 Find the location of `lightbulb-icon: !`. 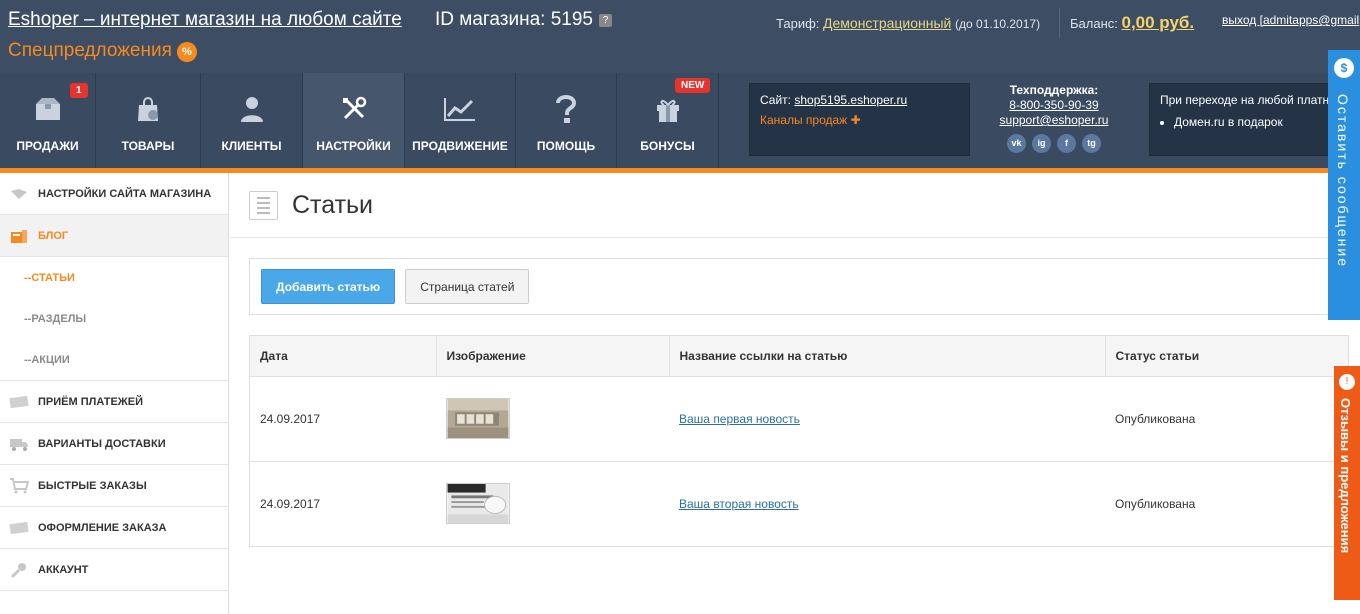

lightbulb-icon: ! is located at coordinates (1347, 382).